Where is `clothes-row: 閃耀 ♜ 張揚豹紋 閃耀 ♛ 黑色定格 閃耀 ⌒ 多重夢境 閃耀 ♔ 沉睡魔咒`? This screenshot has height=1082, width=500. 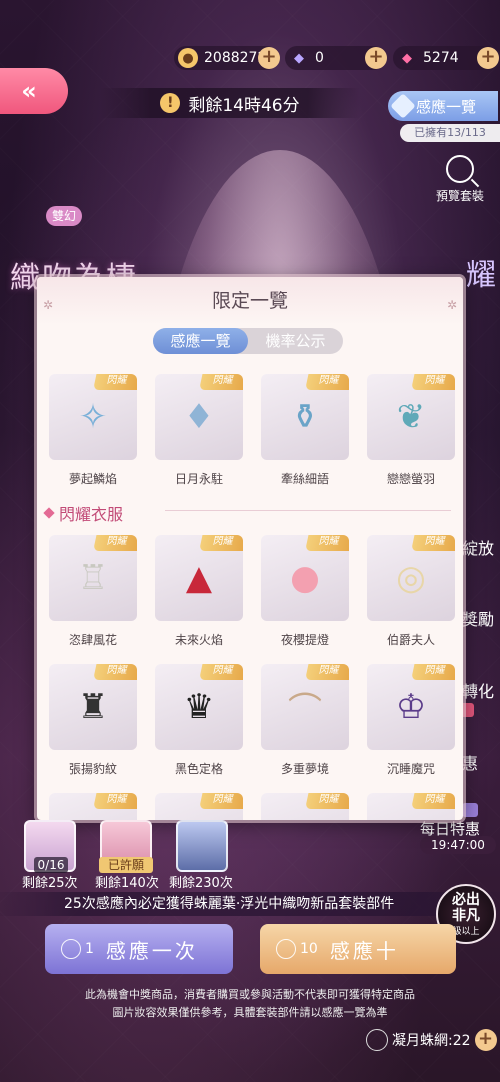 clothes-row: 閃耀 ♜ 張揚豹紋 閃耀 ♛ 黑色定格 閃耀 ⌒ 多重夢境 閃耀 ♔ 沉睡魔咒 is located at coordinates (252, 720).